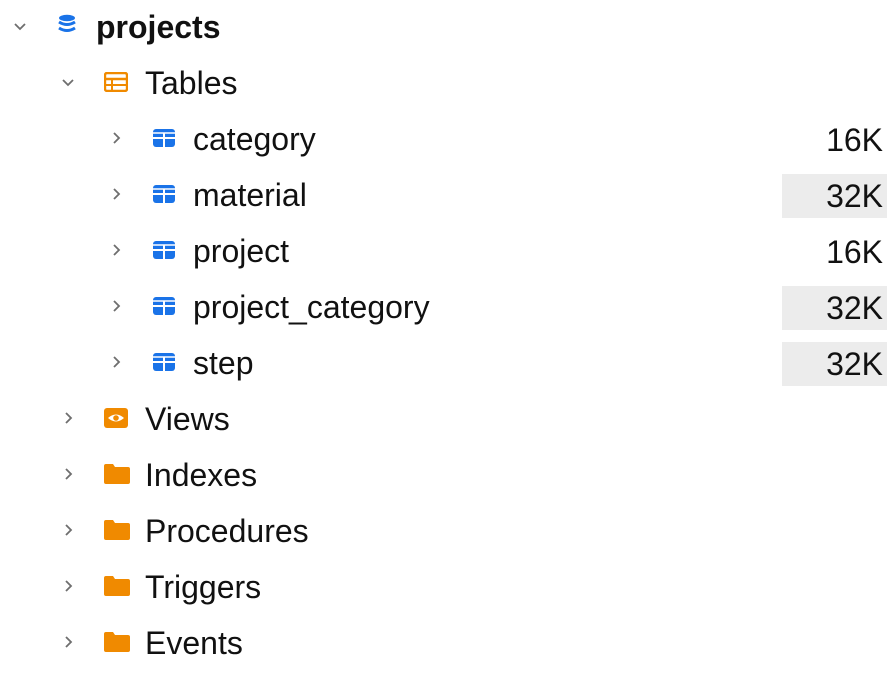 The width and height of the screenshot is (887, 673). What do you see at coordinates (67, 26) in the screenshot?
I see `database-icon` at bounding box center [67, 26].